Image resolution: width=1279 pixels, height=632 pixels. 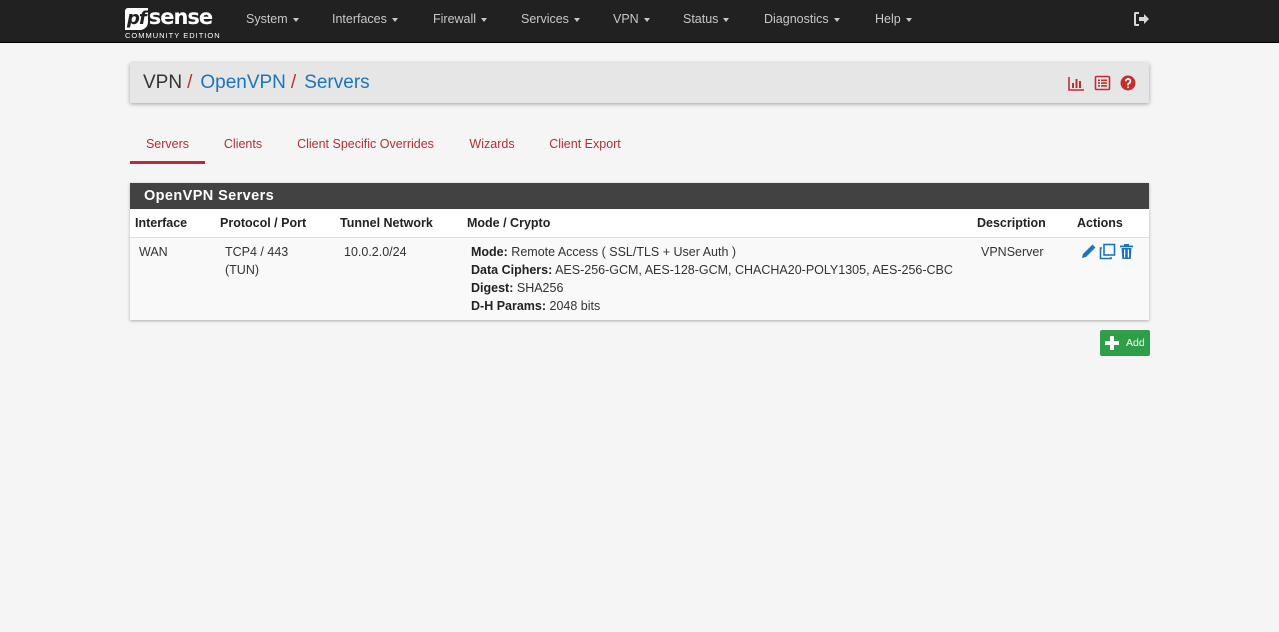 What do you see at coordinates (242, 270) in the screenshot?
I see `cell-tunnel-type: (TUN)` at bounding box center [242, 270].